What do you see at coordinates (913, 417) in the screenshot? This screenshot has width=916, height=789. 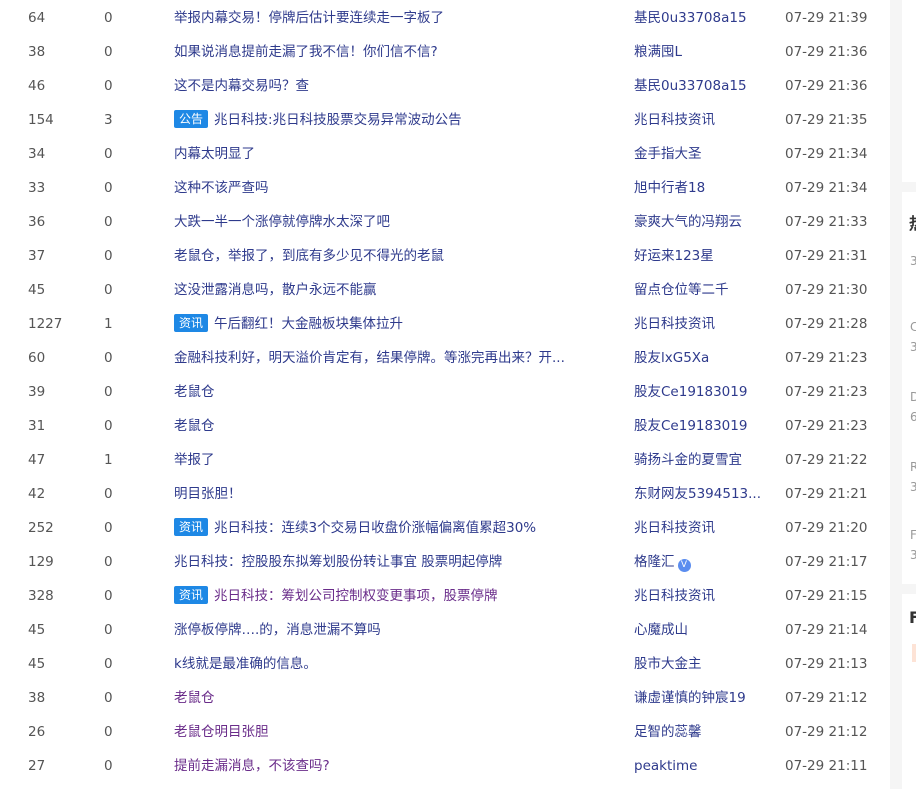 I see `sidebar-fragment: 6` at bounding box center [913, 417].